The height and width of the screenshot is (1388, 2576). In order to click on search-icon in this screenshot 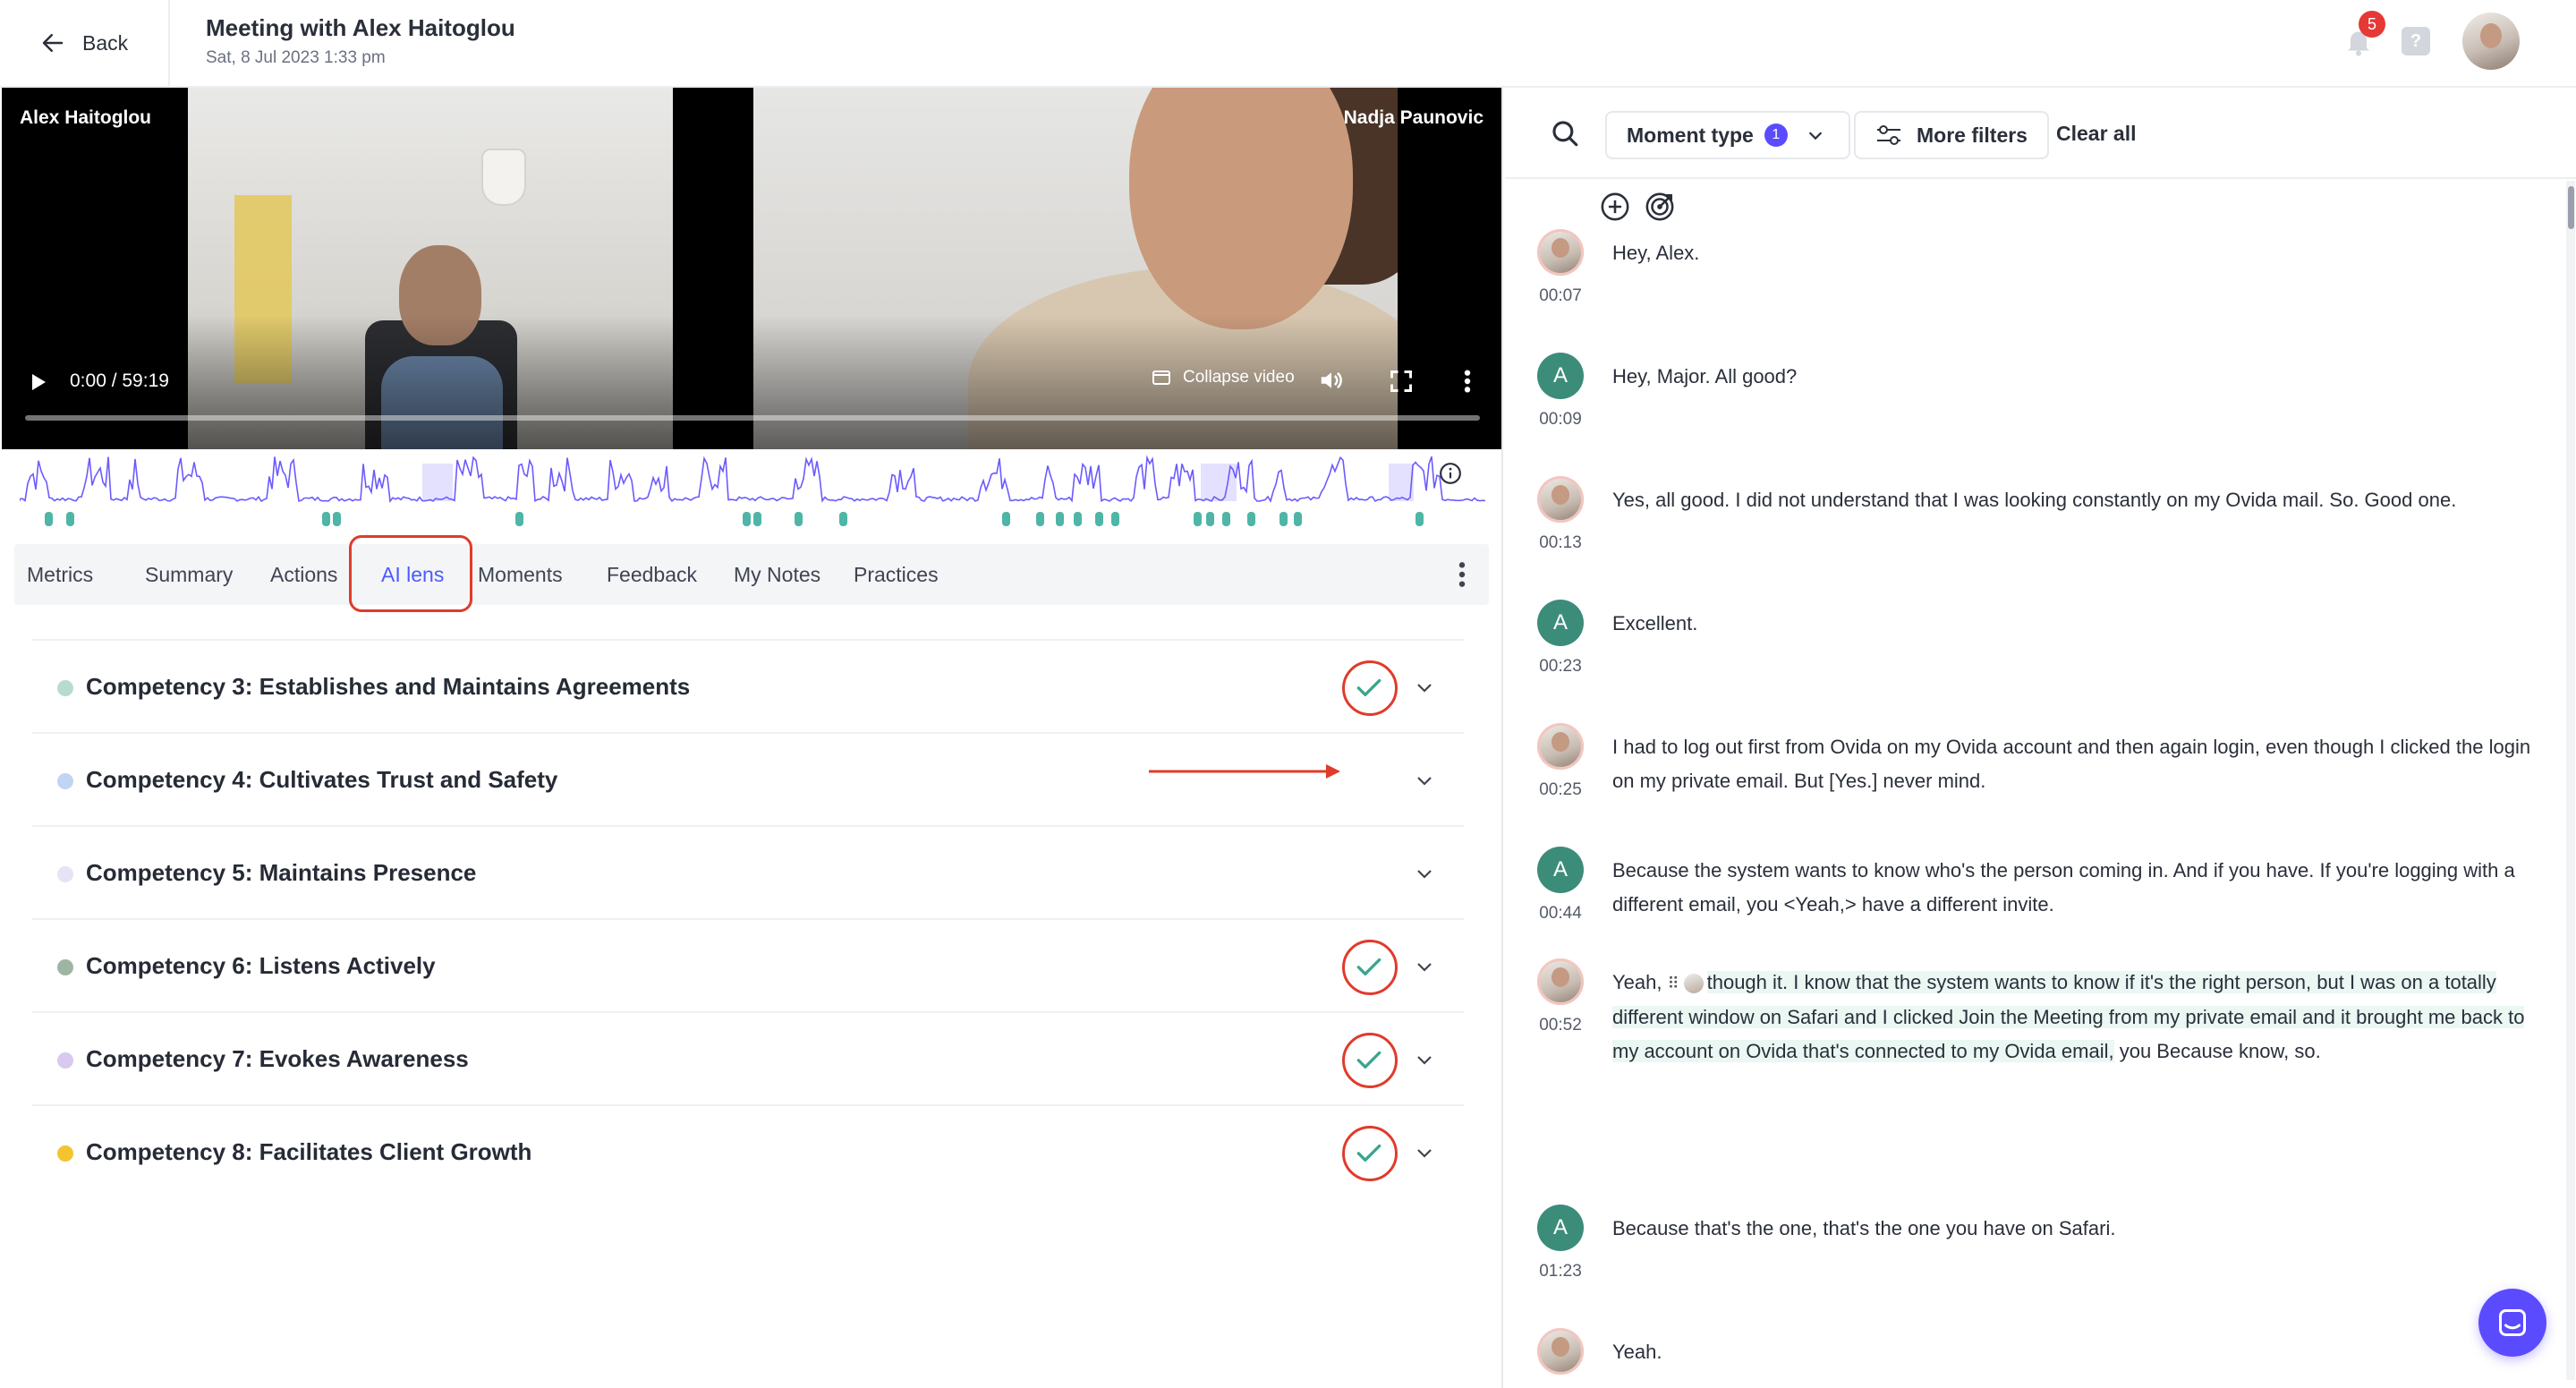, I will do `click(1565, 133)`.